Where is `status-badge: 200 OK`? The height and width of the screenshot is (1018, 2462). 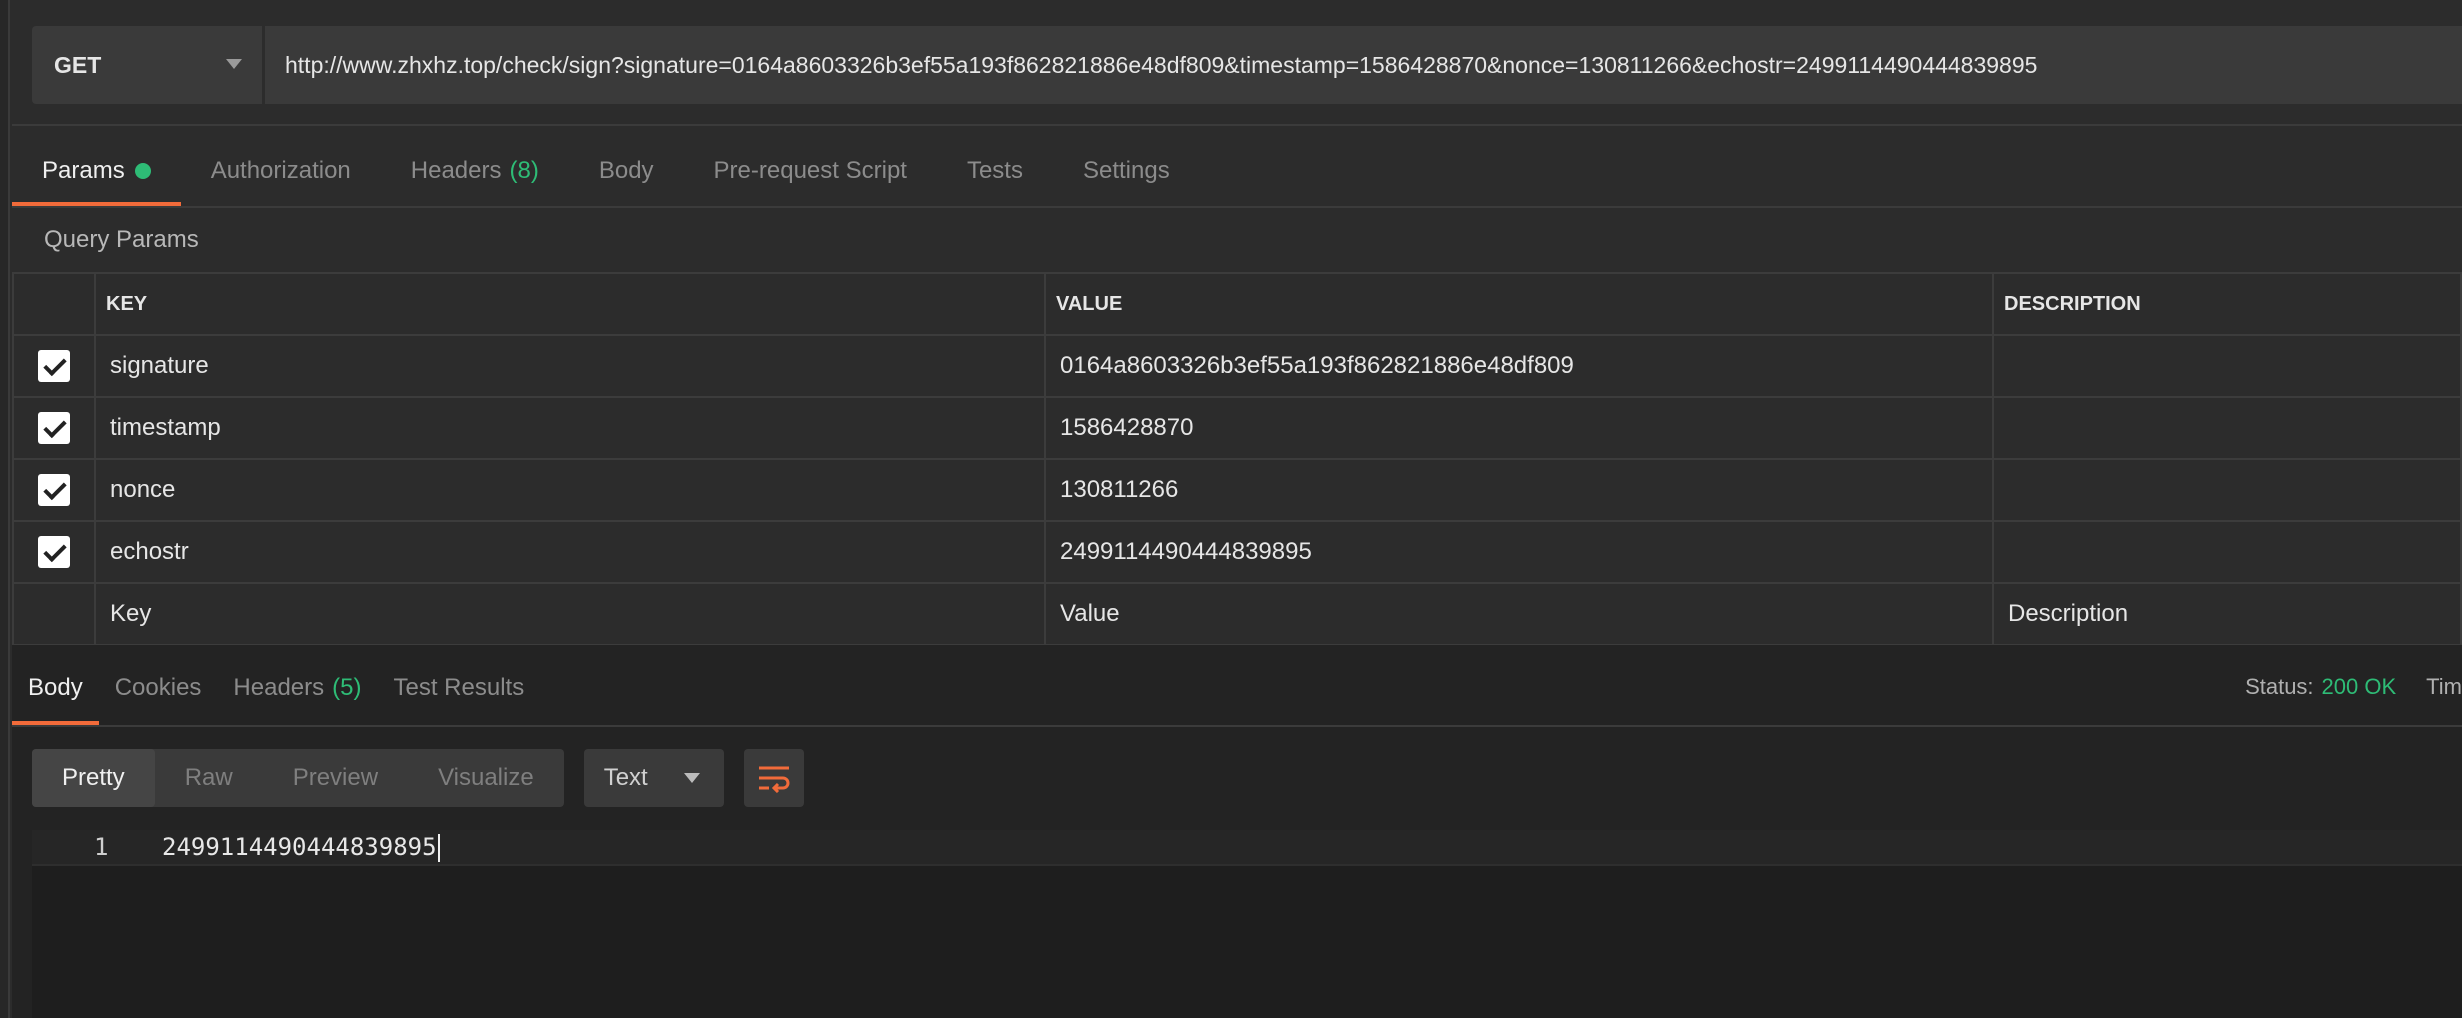
status-badge: 200 OK is located at coordinates (2359, 686).